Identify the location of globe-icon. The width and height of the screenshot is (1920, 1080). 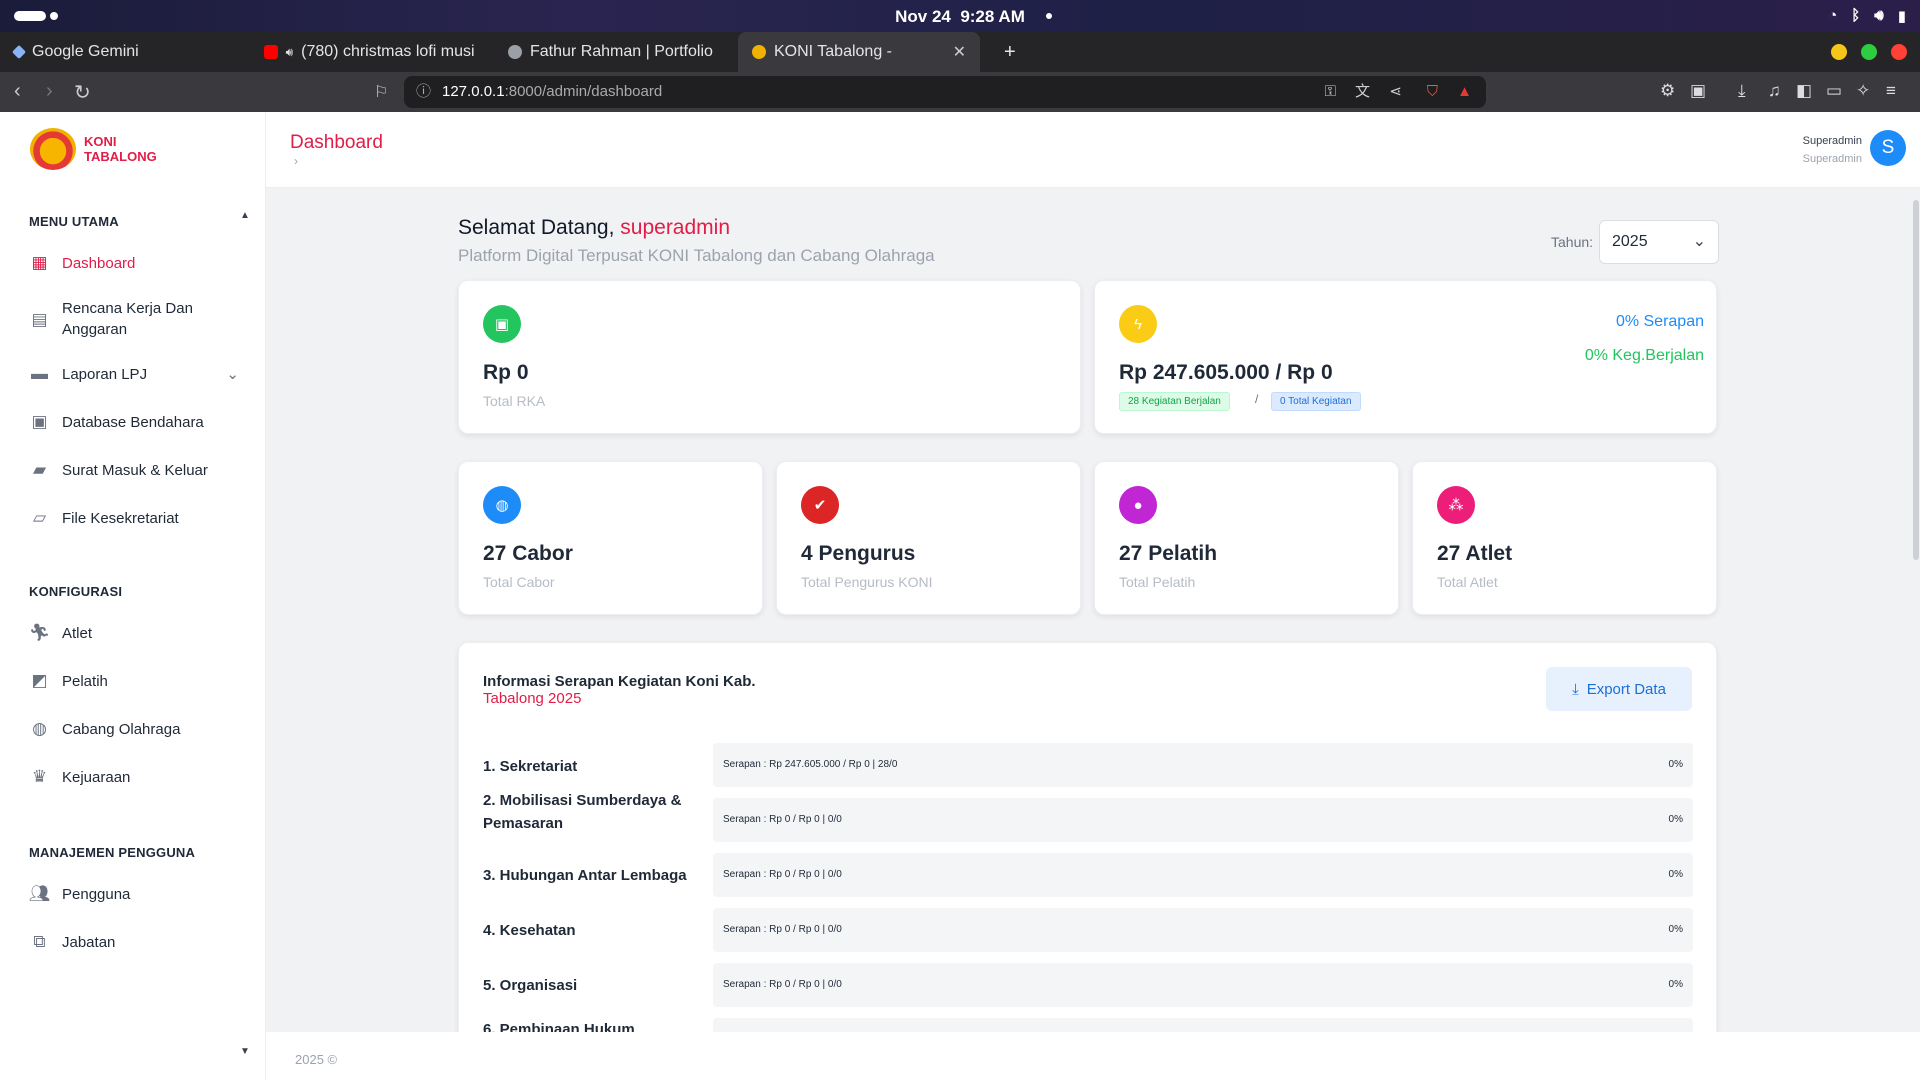
(515, 52).